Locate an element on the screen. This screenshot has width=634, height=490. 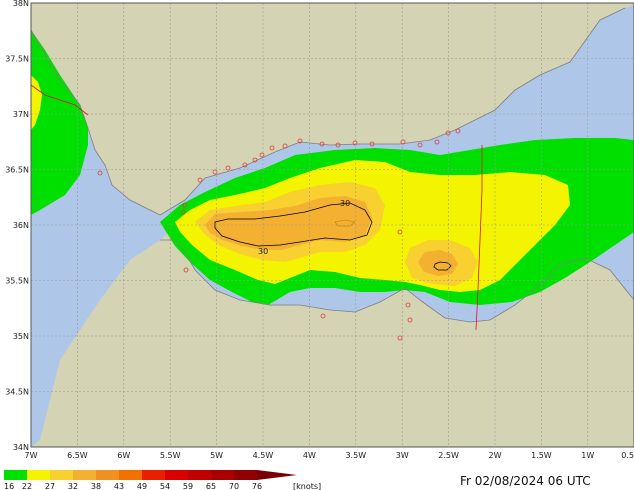
latitude-label: 35.5N is located at coordinates (17, 281).